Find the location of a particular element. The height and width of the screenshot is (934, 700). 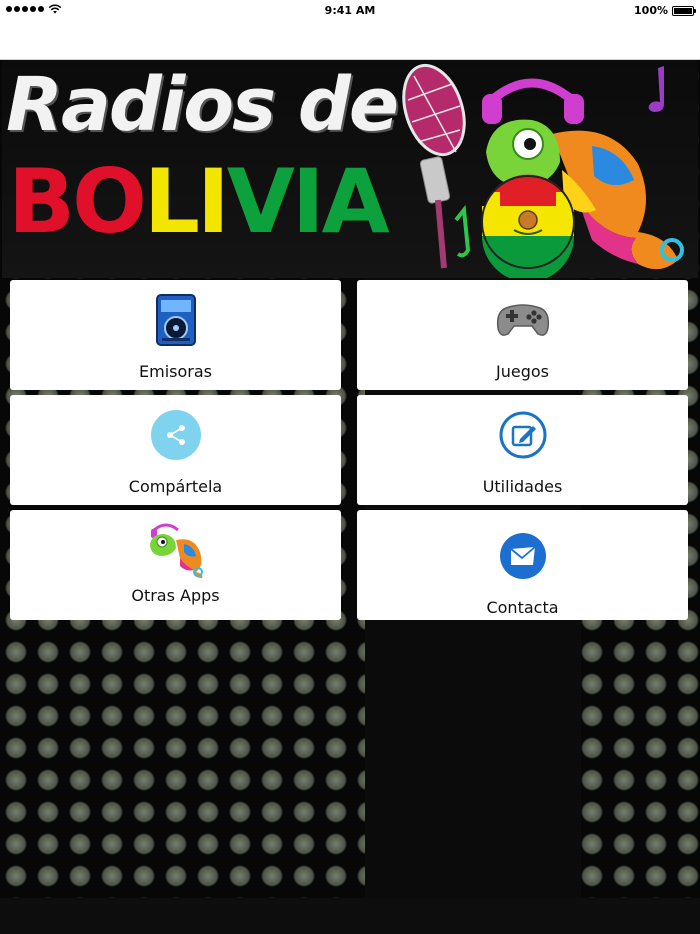

share-icon is located at coordinates (175, 435).